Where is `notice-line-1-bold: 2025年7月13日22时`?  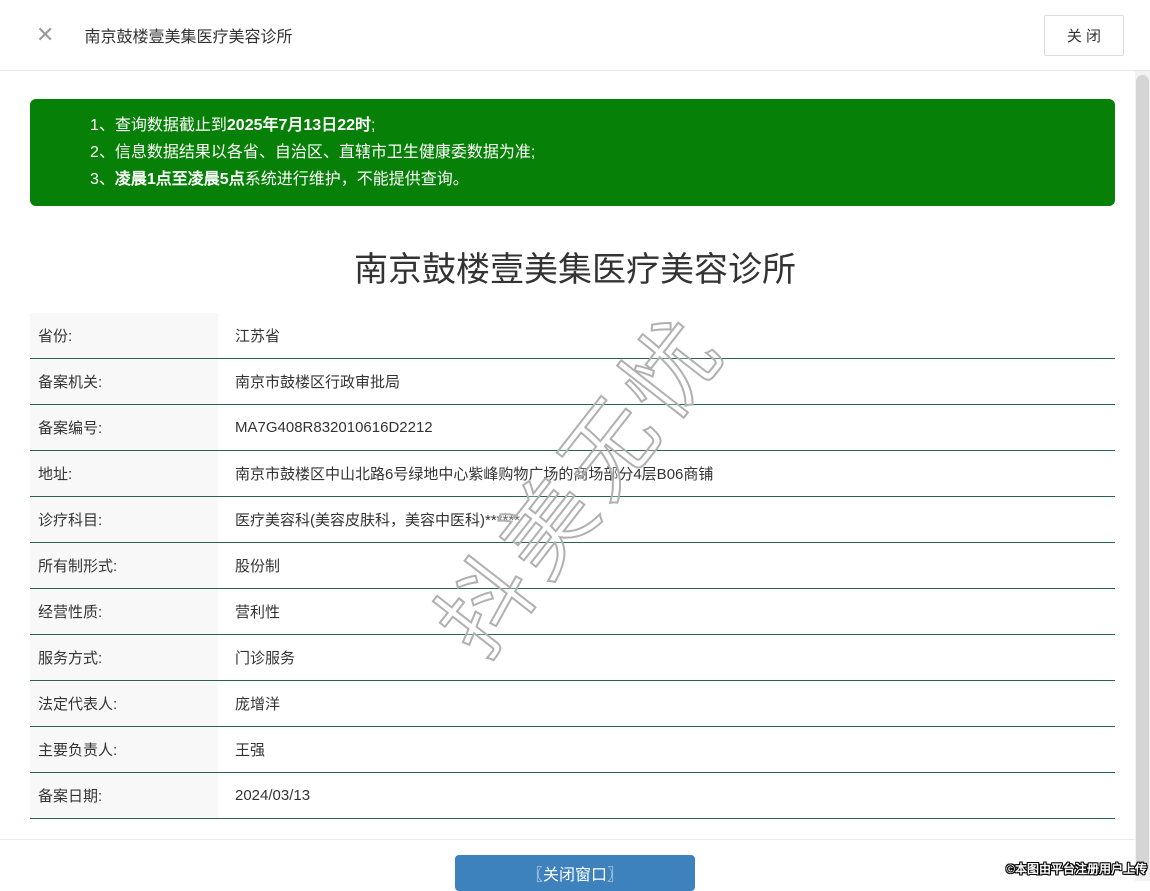 notice-line-1-bold: 2025年7月13日22时 is located at coordinates (298, 125).